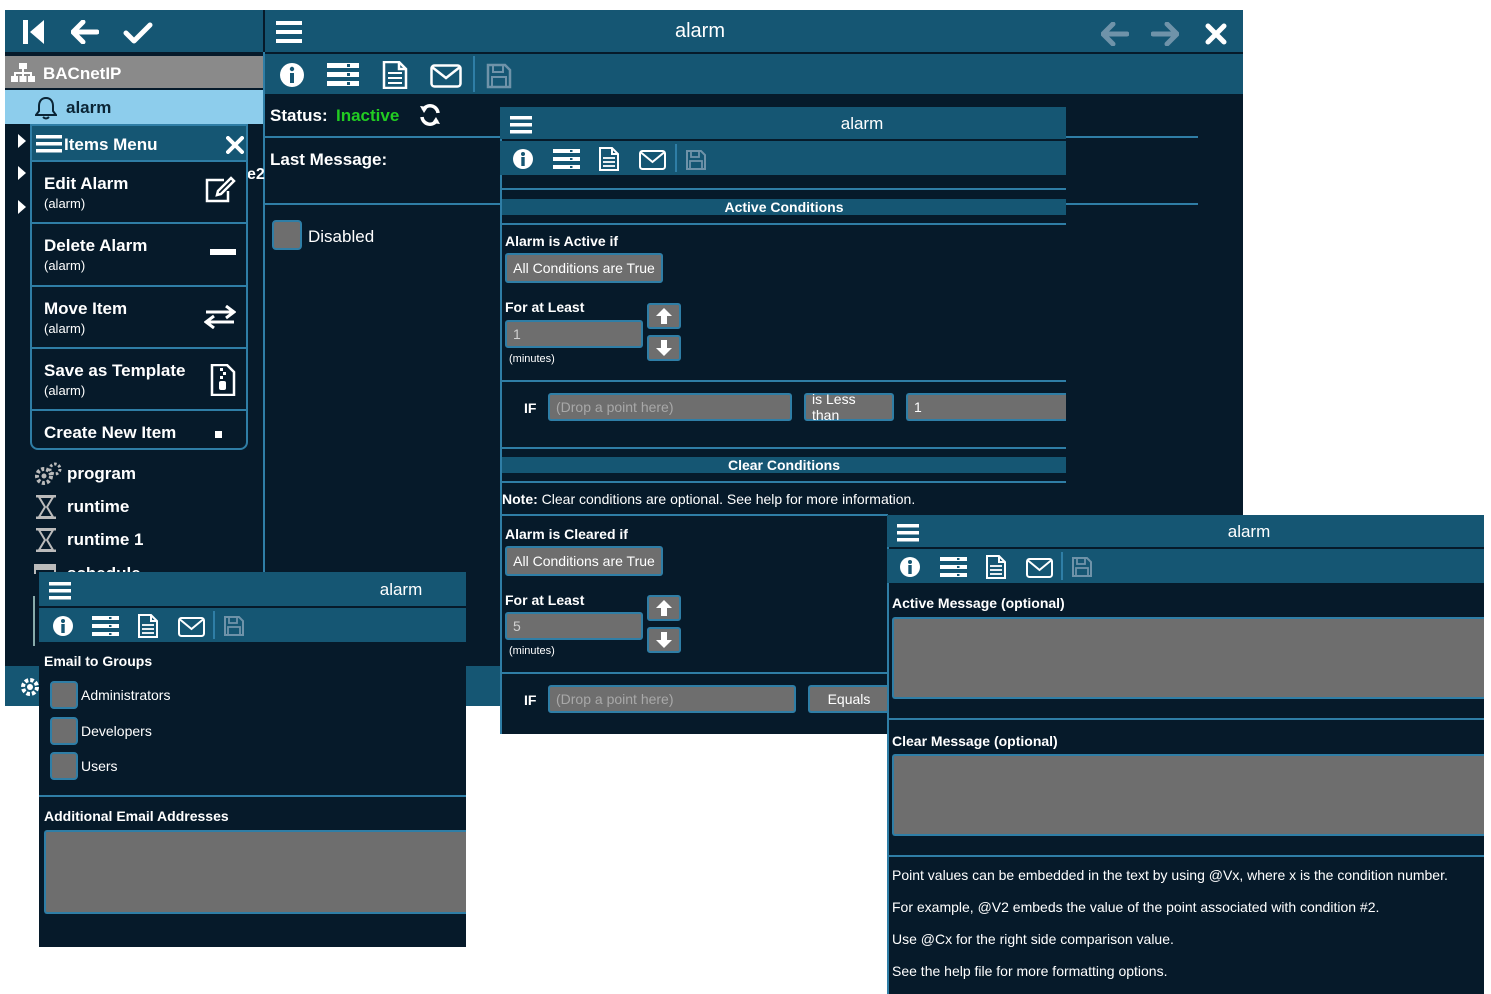 This screenshot has height=994, width=1491. Describe the element at coordinates (574, 626) in the screenshot. I see `clear-minutes-input: 5` at that location.